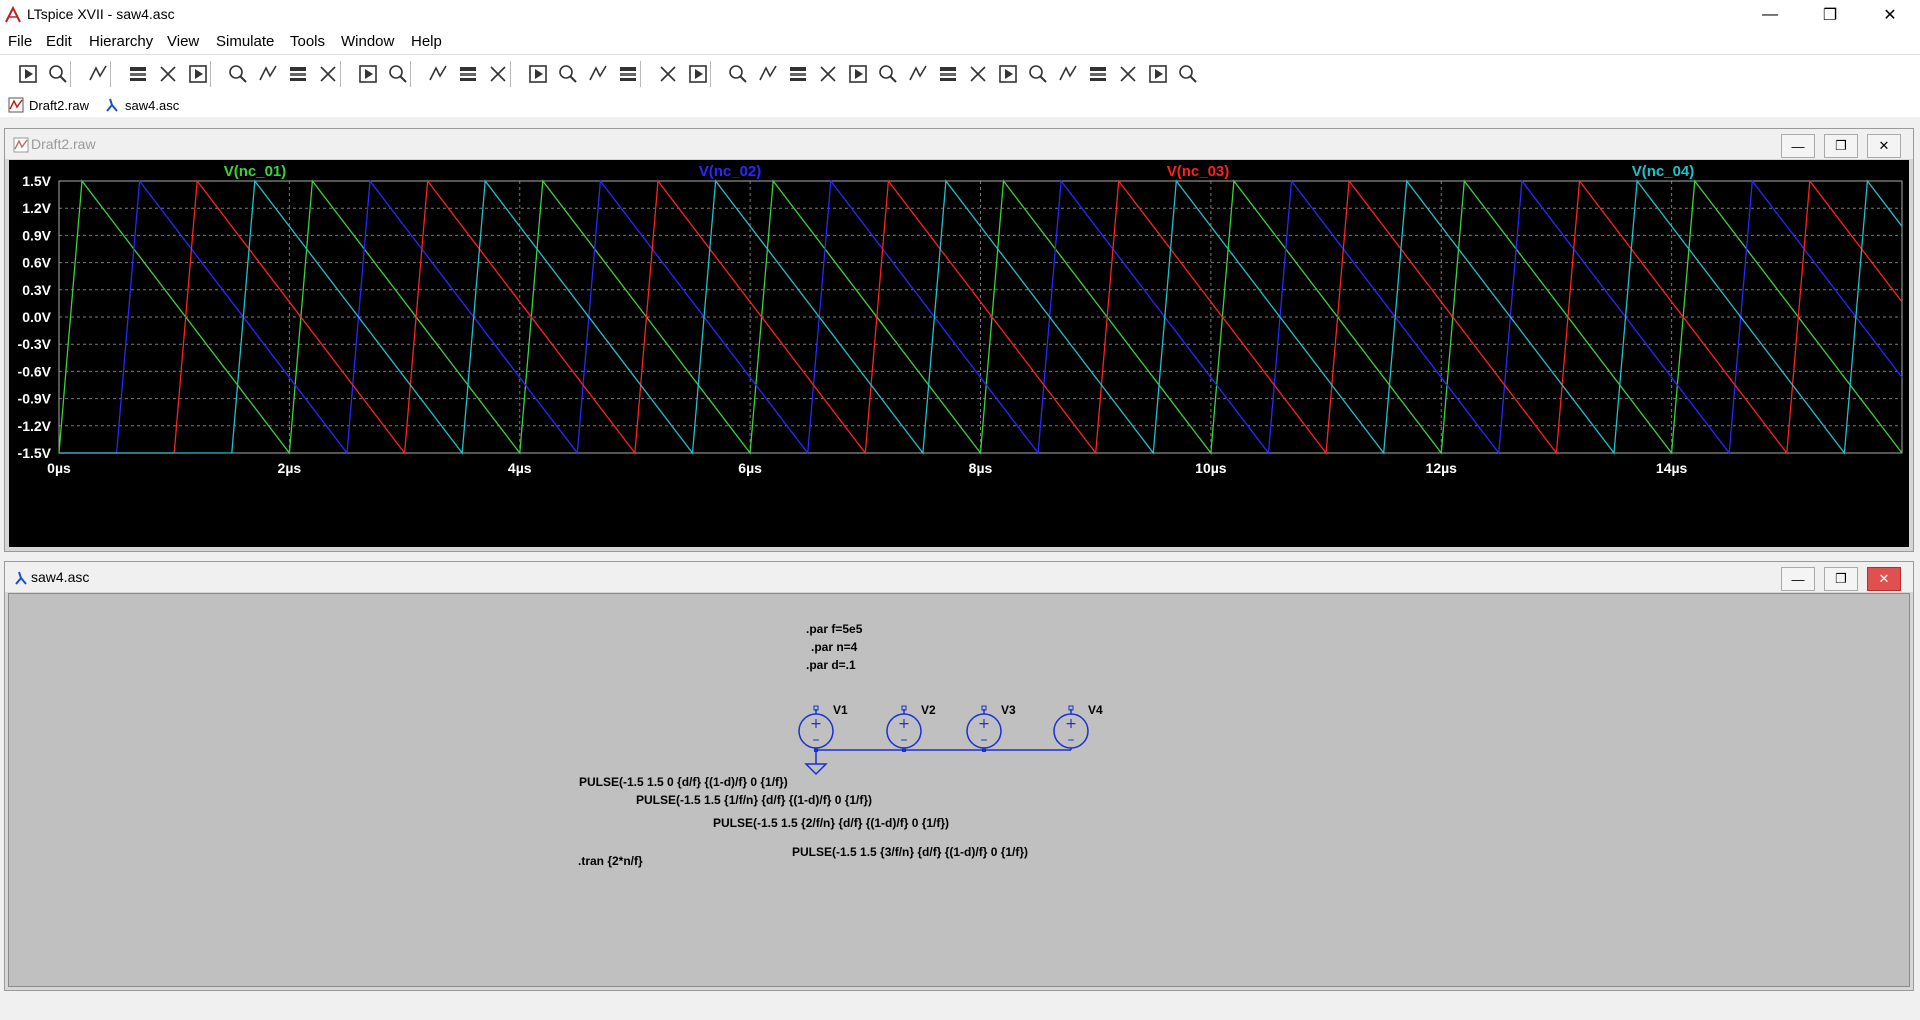  Describe the element at coordinates (904, 728) in the screenshot. I see `voltage-source-v2: + –` at that location.